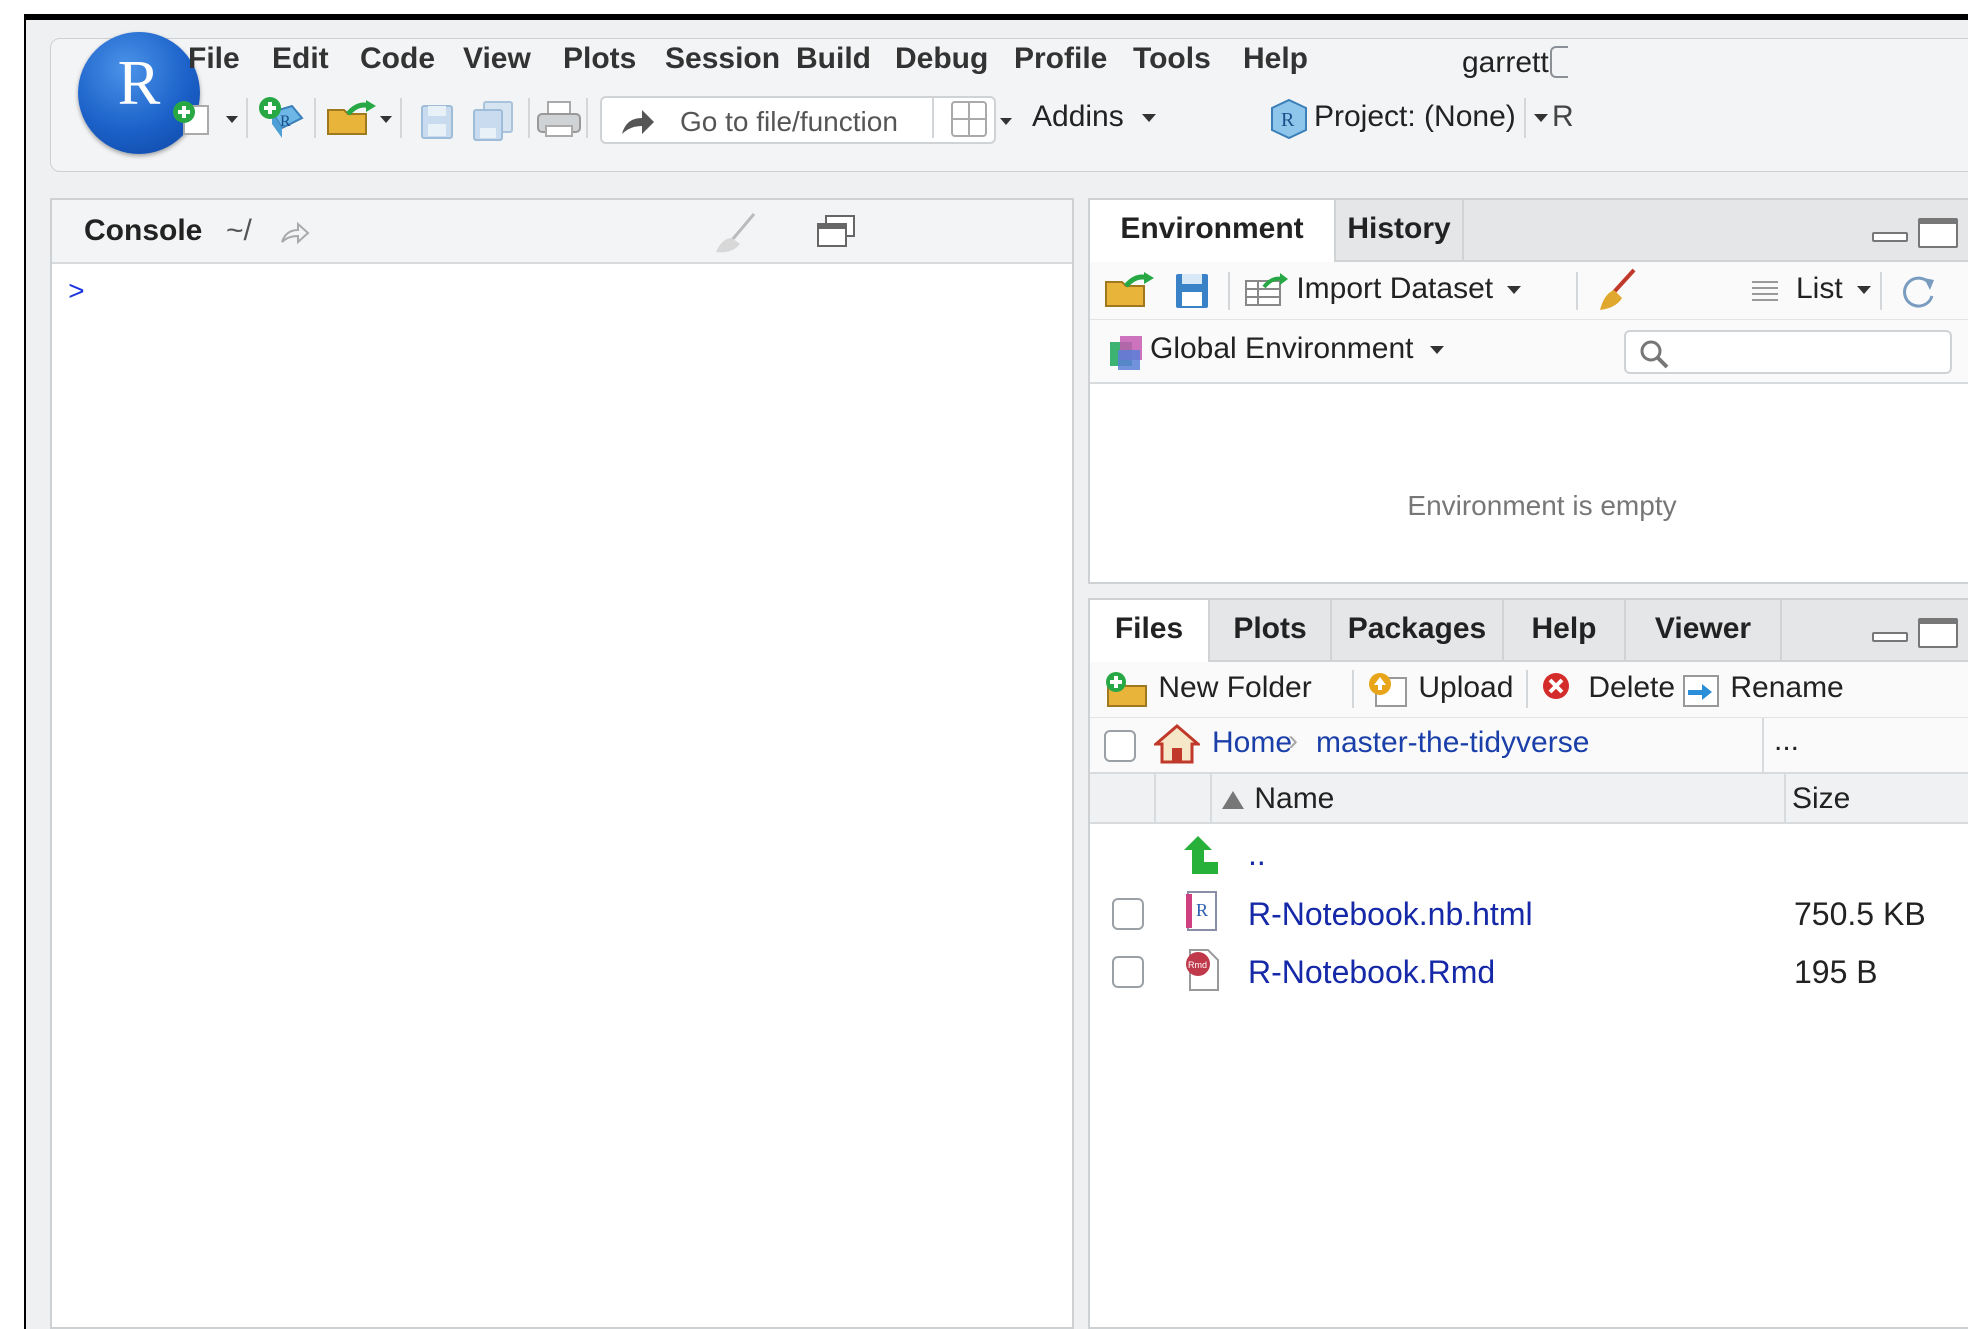 The image size is (1968, 1329). What do you see at coordinates (1529, 352) in the screenshot?
I see `environment-scope-bar: Global Environment` at bounding box center [1529, 352].